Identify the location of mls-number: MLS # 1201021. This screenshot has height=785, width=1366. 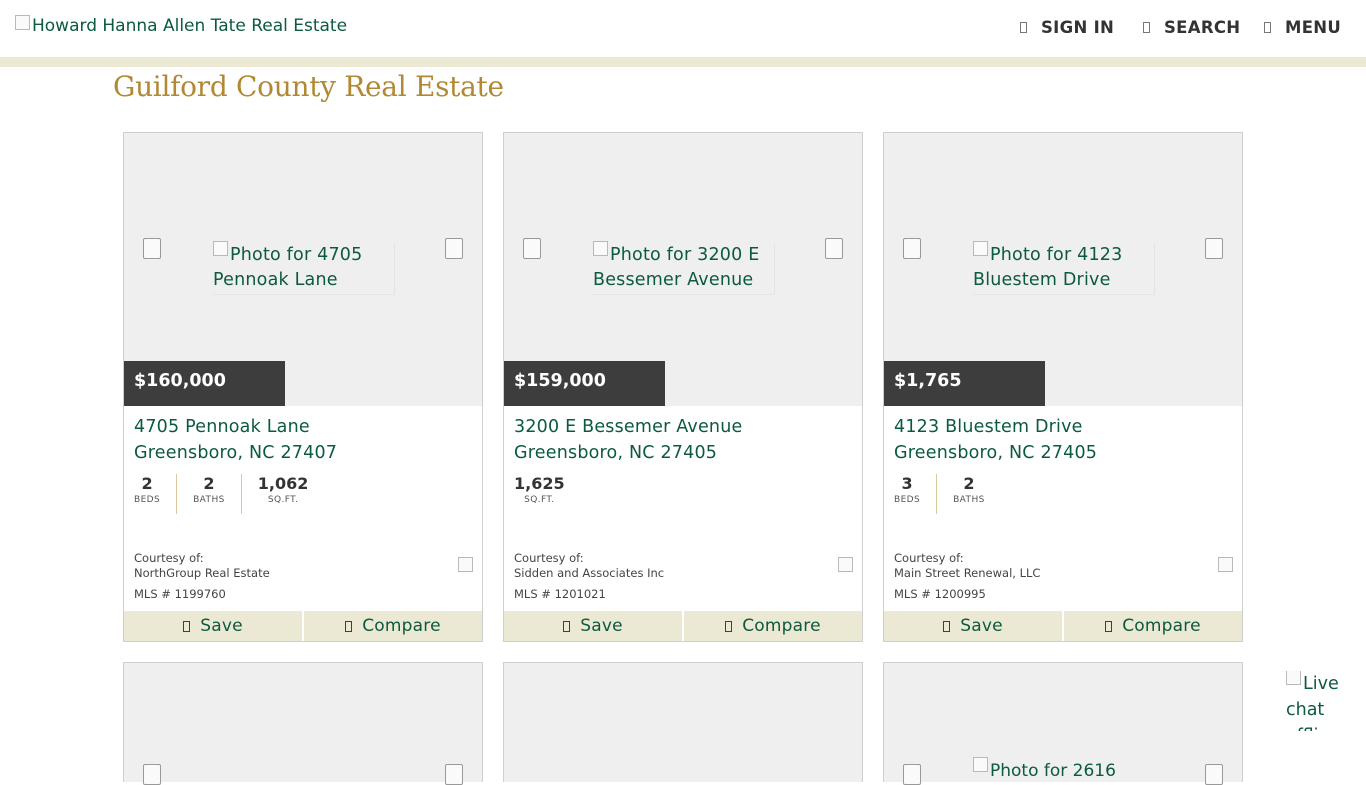
(560, 594).